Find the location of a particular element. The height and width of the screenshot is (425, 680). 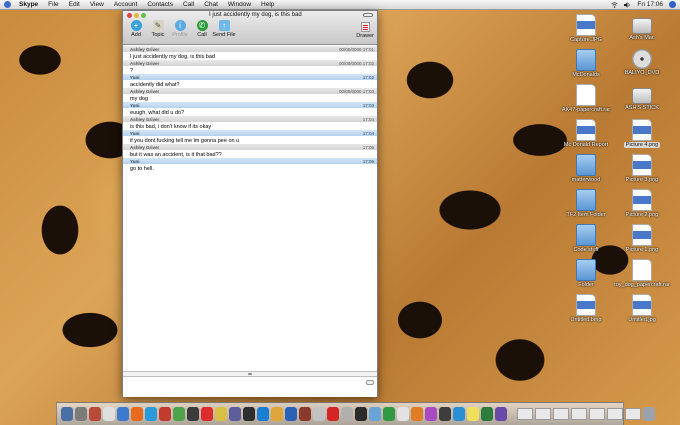

send-file-icon: ↑ is located at coordinates (224, 25).